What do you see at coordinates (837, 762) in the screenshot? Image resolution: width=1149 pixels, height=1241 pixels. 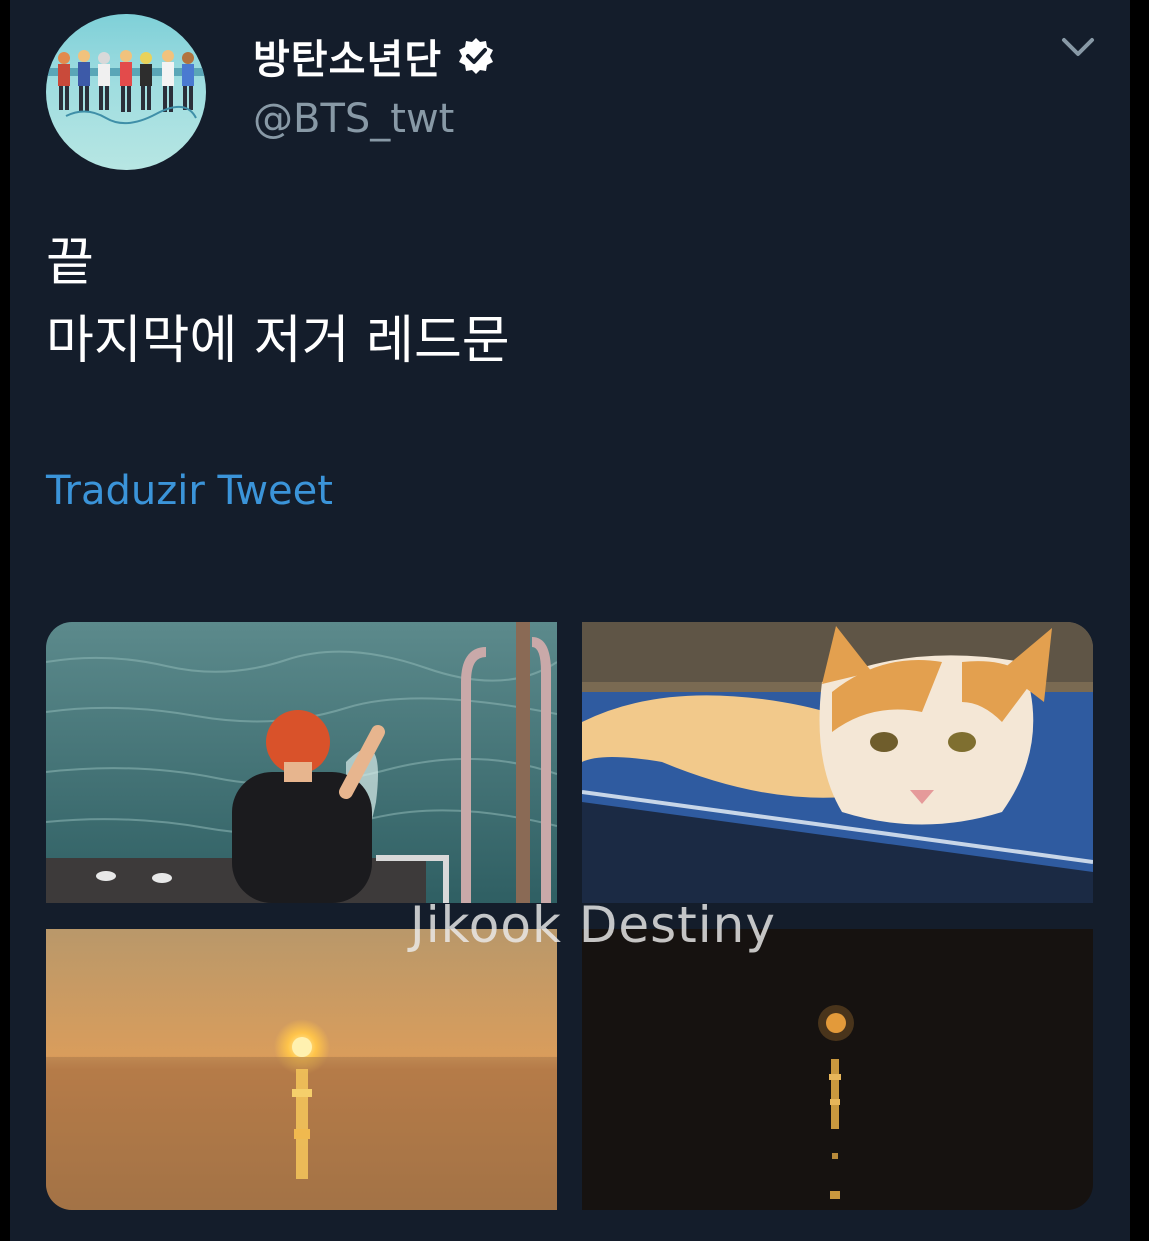 I see `cat-photo` at bounding box center [837, 762].